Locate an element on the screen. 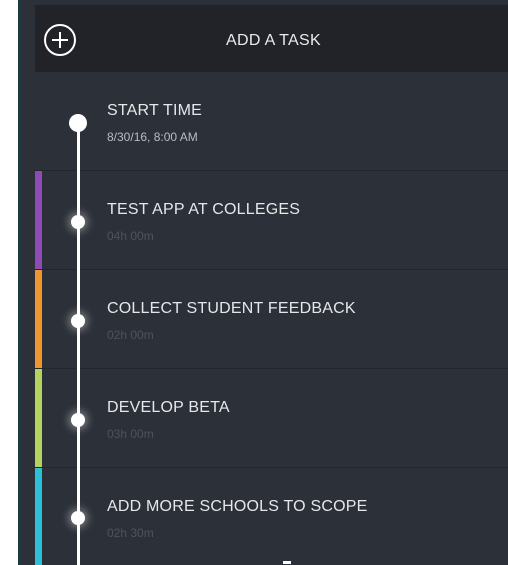 Image resolution: width=508 pixels, height=565 pixels. add-task-button: ADD A TASK is located at coordinates (271, 38).